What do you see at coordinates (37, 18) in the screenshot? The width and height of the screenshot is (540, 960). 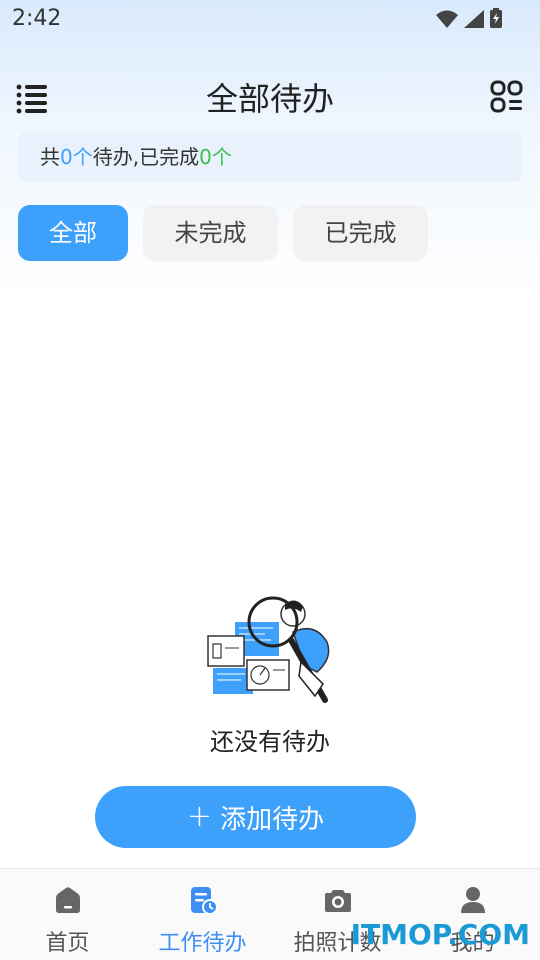 I see `status-time: 2:42` at bounding box center [37, 18].